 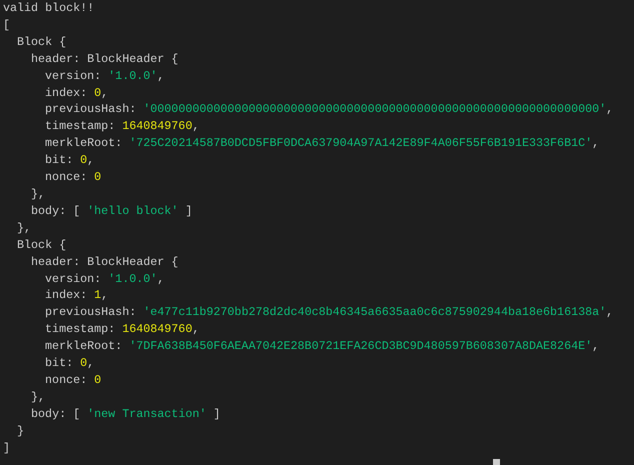 What do you see at coordinates (329, 313) in the screenshot?
I see `code-line: previousHash: 'e477c11b9270bb278d2dc40c8b46345a6635aa0c6c875902944ba18e6b16138a',` at bounding box center [329, 313].